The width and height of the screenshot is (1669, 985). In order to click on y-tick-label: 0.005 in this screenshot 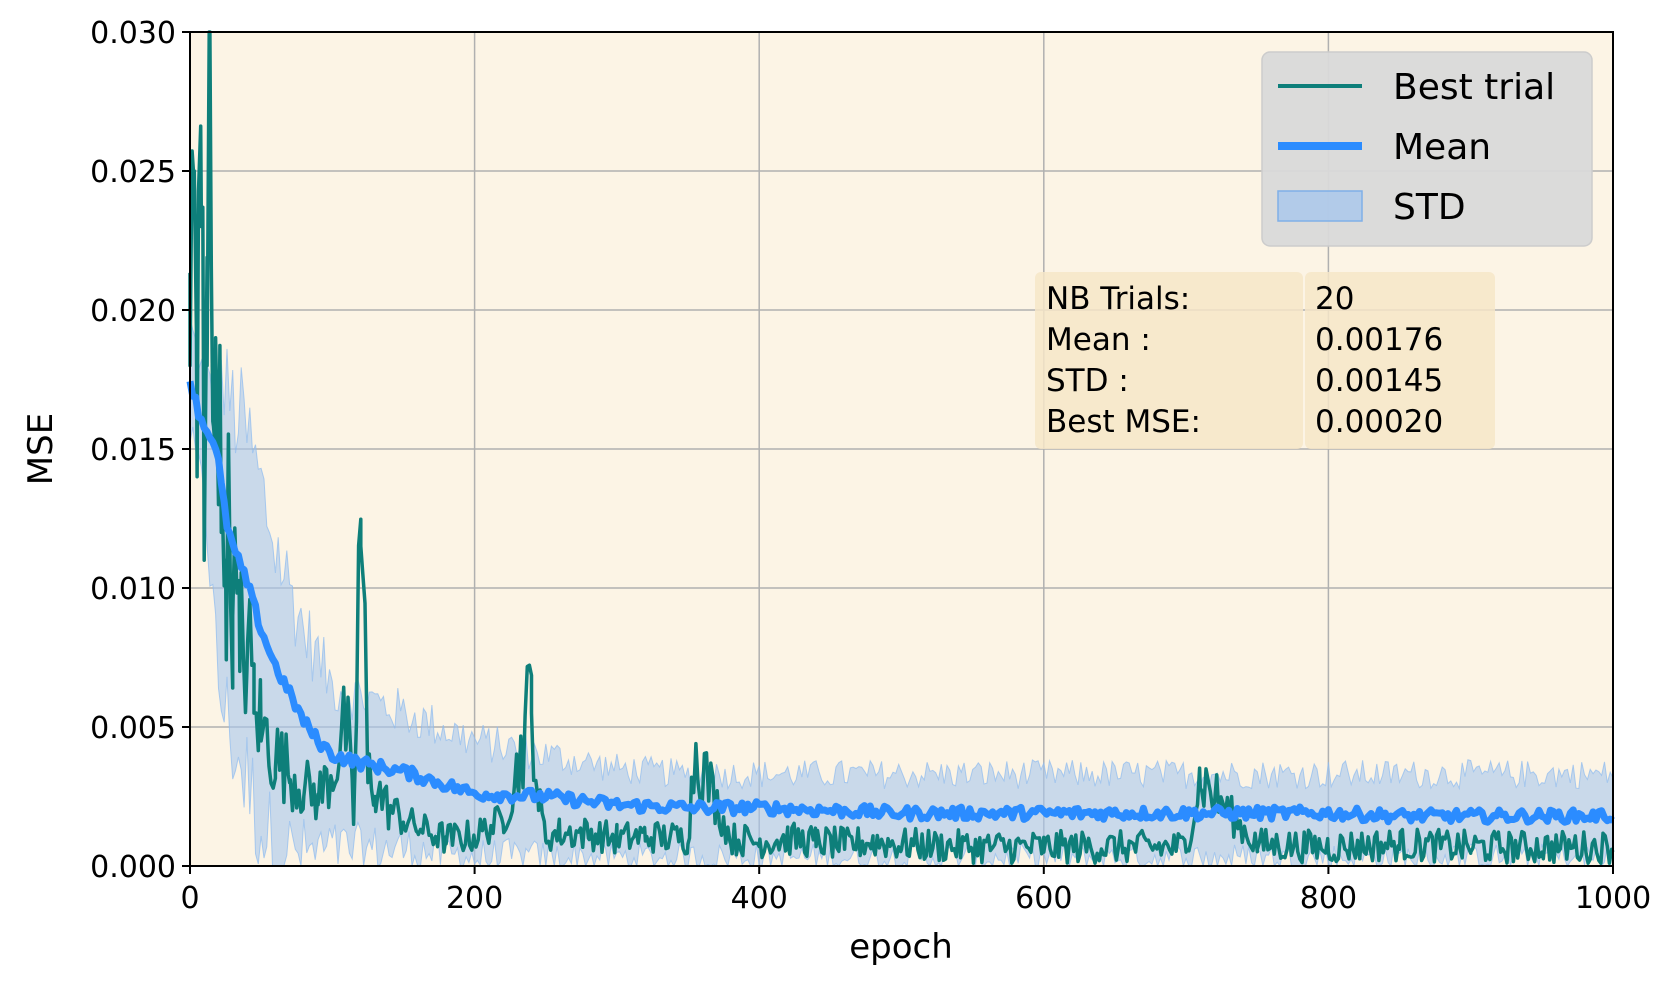, I will do `click(133, 728)`.